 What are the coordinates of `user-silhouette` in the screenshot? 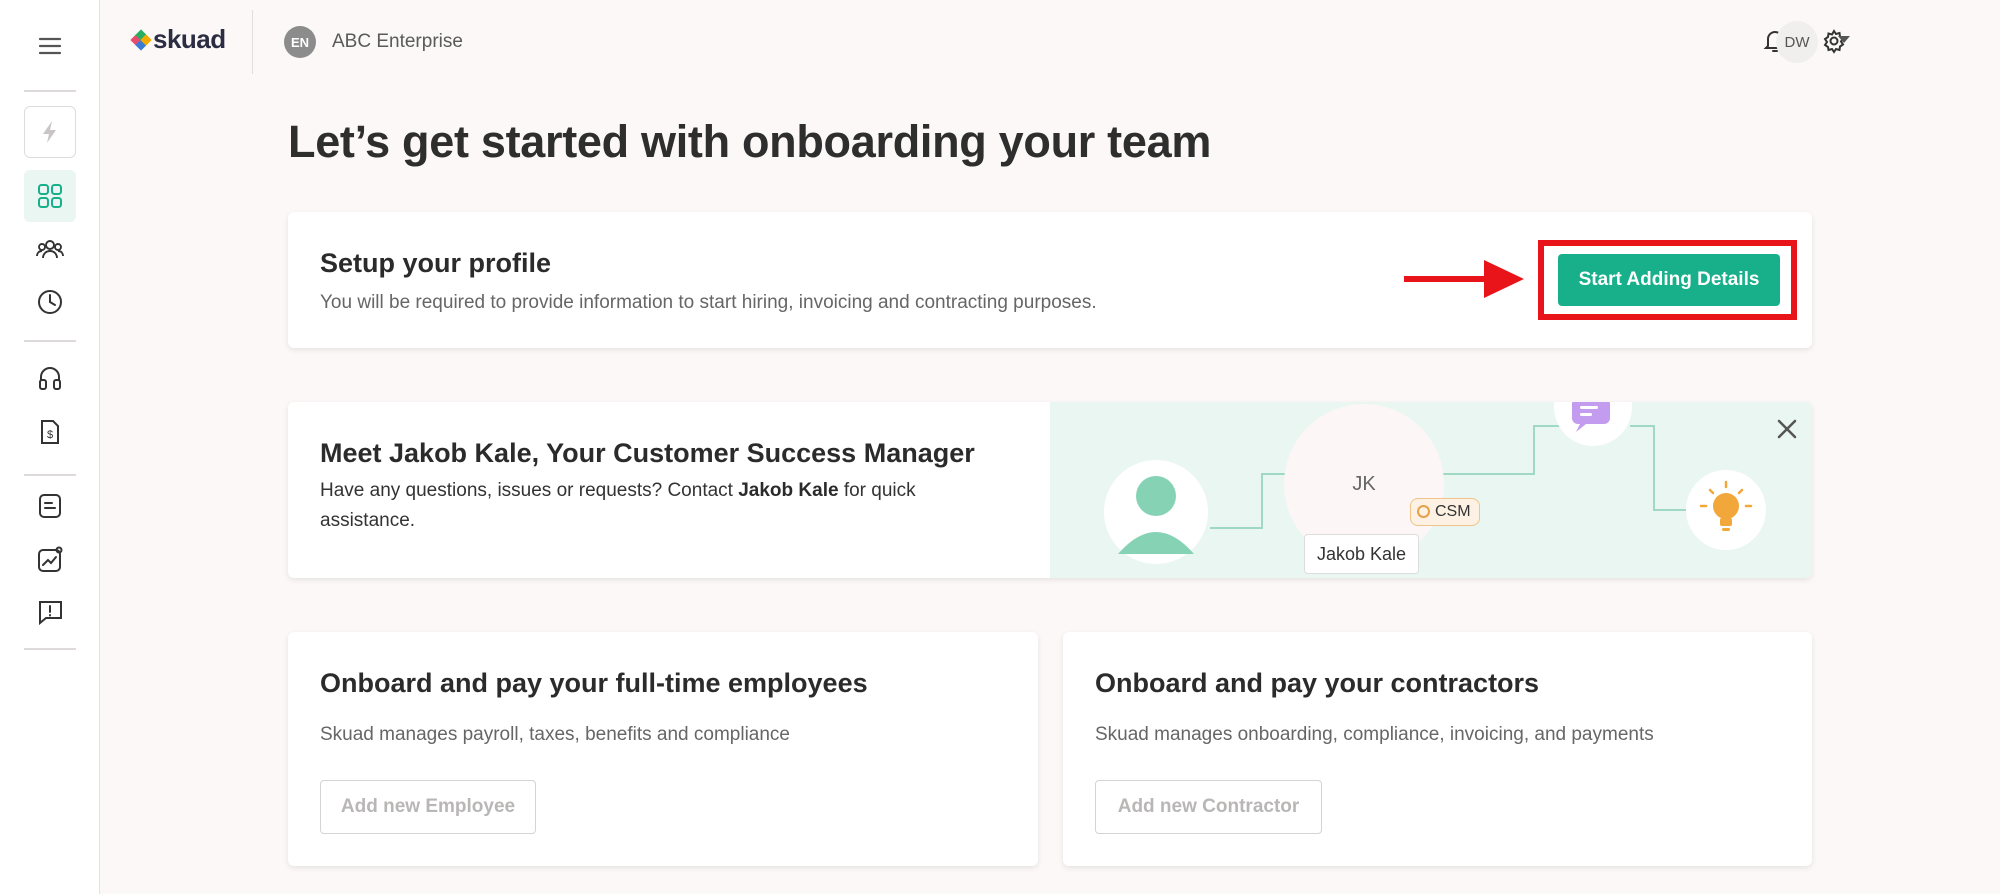 It's located at (1156, 512).